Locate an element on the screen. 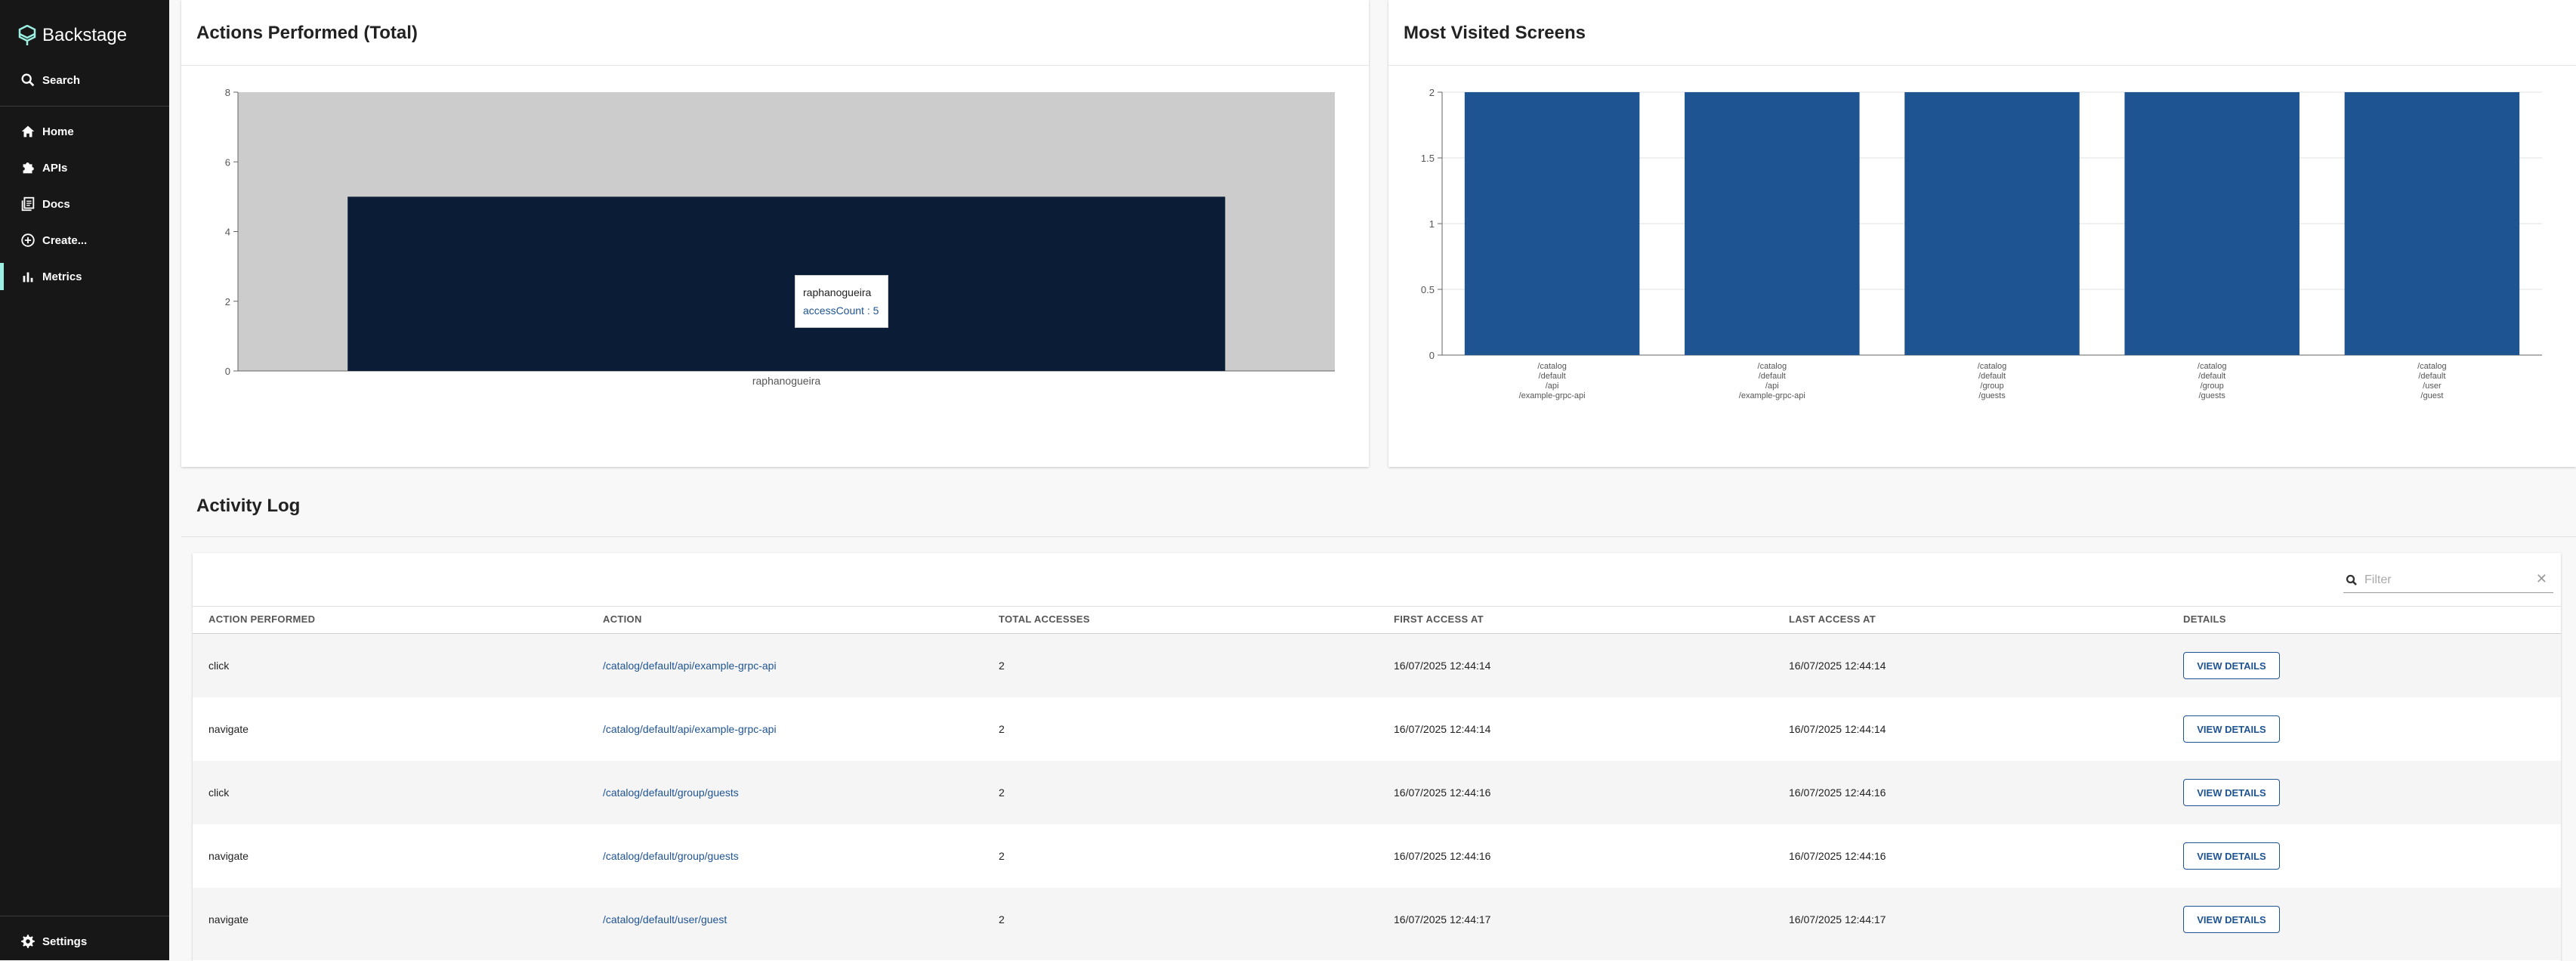 The width and height of the screenshot is (2576, 961). sidebar-item-home: Home is located at coordinates (84, 131).